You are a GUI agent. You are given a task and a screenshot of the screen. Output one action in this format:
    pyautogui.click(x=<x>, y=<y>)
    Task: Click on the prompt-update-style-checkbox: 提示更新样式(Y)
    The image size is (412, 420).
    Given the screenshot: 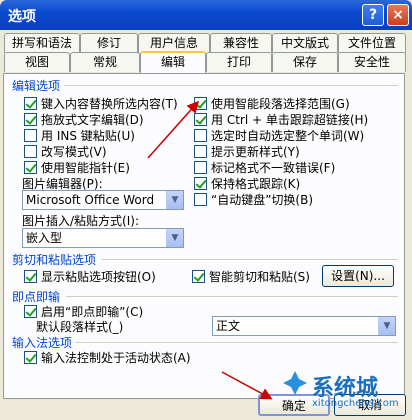 What is the action you would take?
    pyautogui.click(x=247, y=151)
    